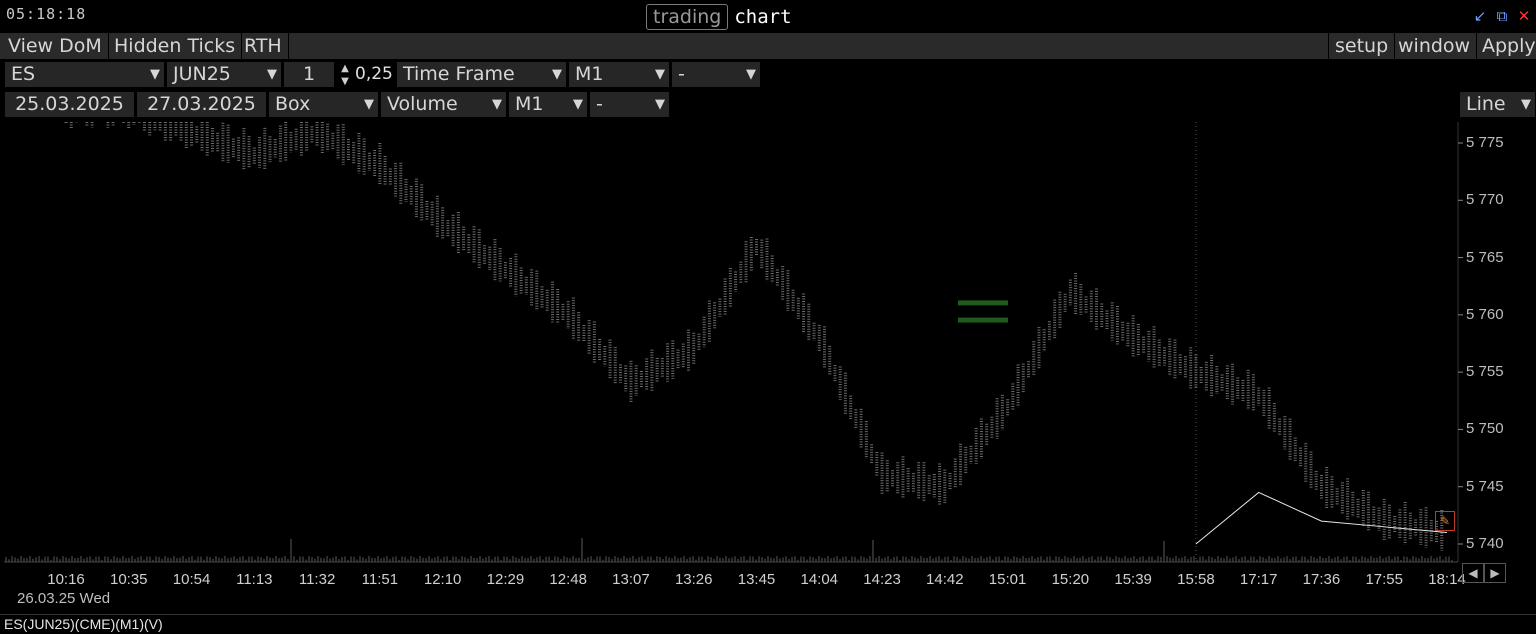 This screenshot has height=634, width=1536. What do you see at coordinates (693, 579) in the screenshot?
I see `x-tick-label: 13:26` at bounding box center [693, 579].